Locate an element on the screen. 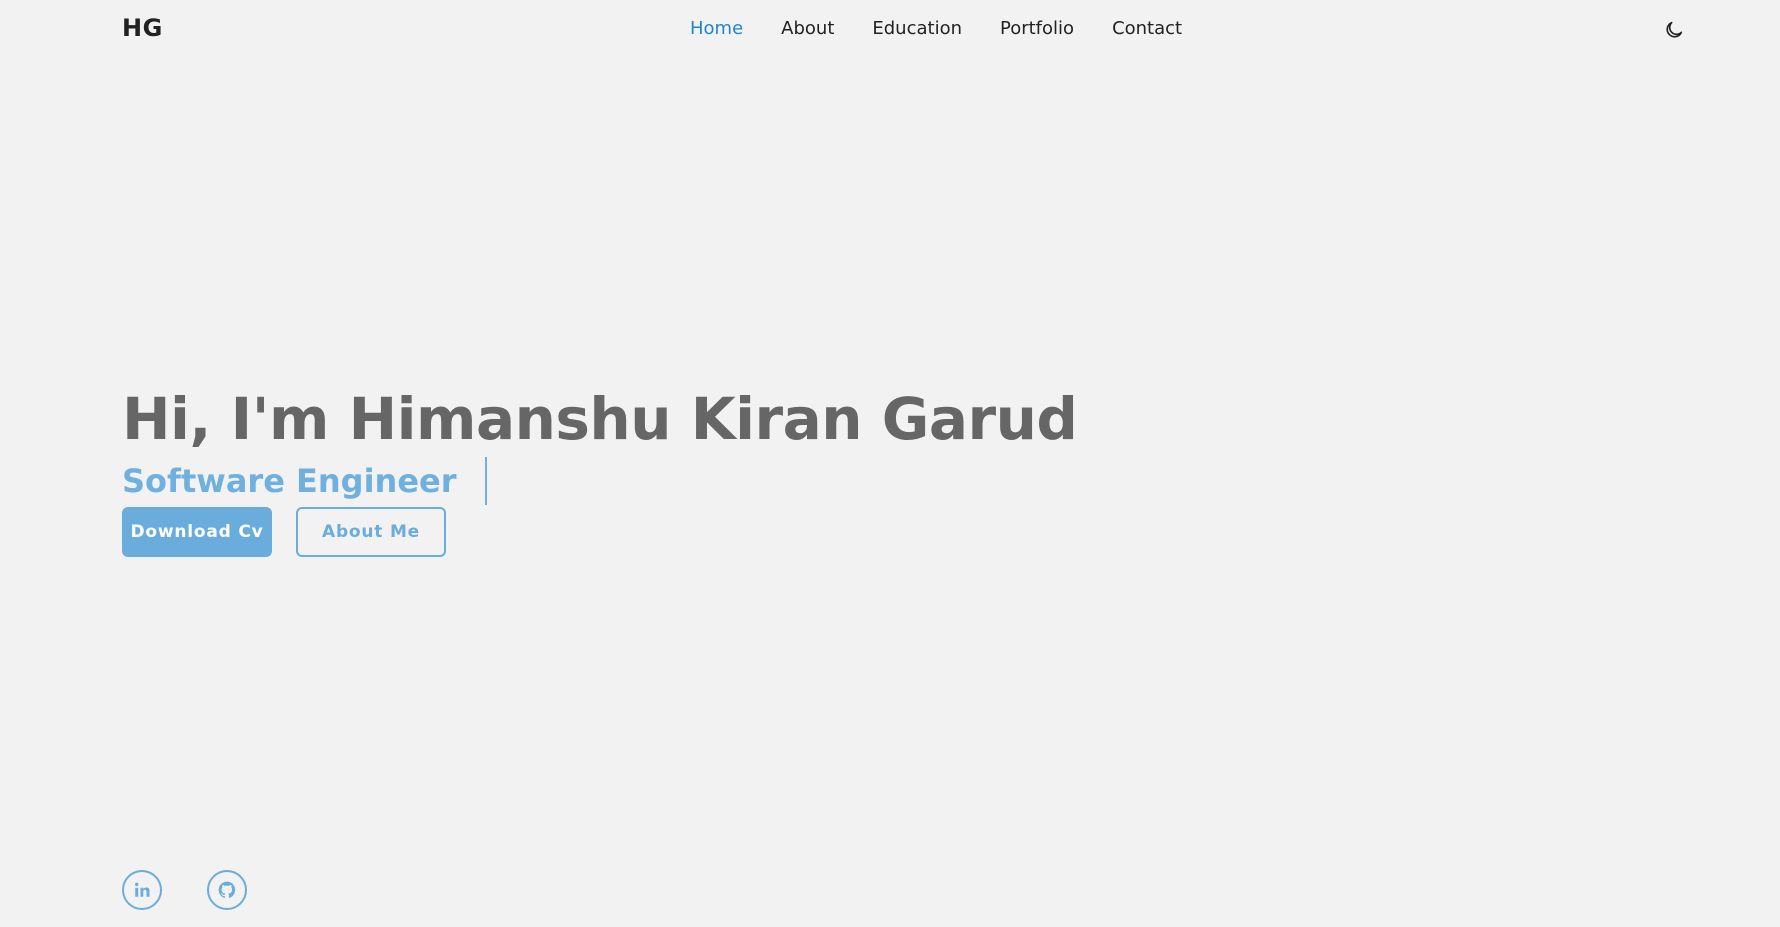 The width and height of the screenshot is (1780, 927). nav-home: Home is located at coordinates (716, 28).